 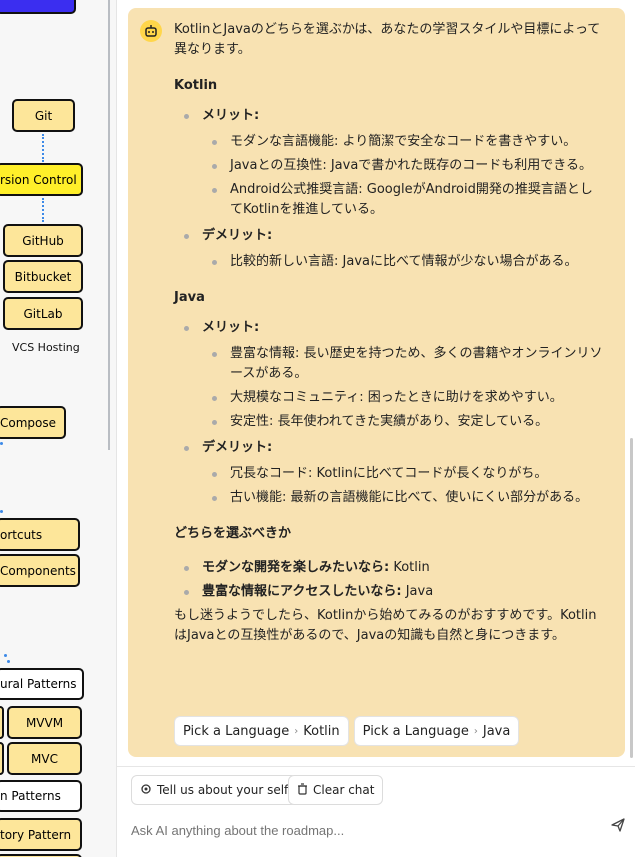 I want to click on roadmap-node-mvvm: MVVM, so click(x=44, y=722).